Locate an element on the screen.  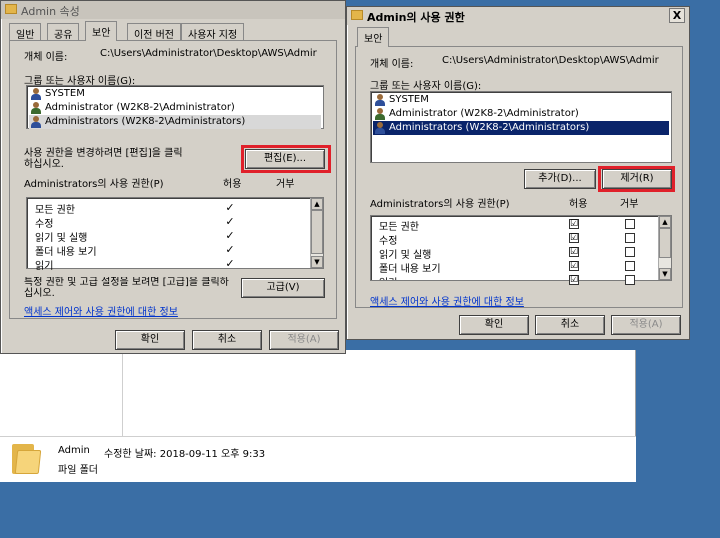
groups-label: 그룹 또는 사용자 이름(G): is located at coordinates (426, 86).